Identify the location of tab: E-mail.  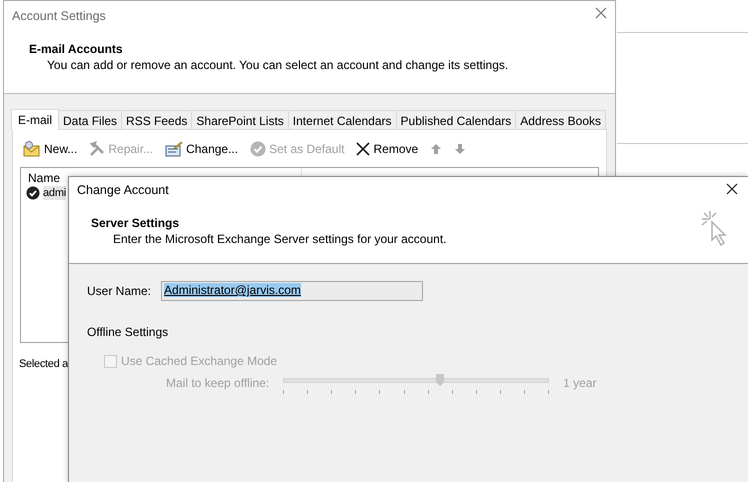
(35, 119).